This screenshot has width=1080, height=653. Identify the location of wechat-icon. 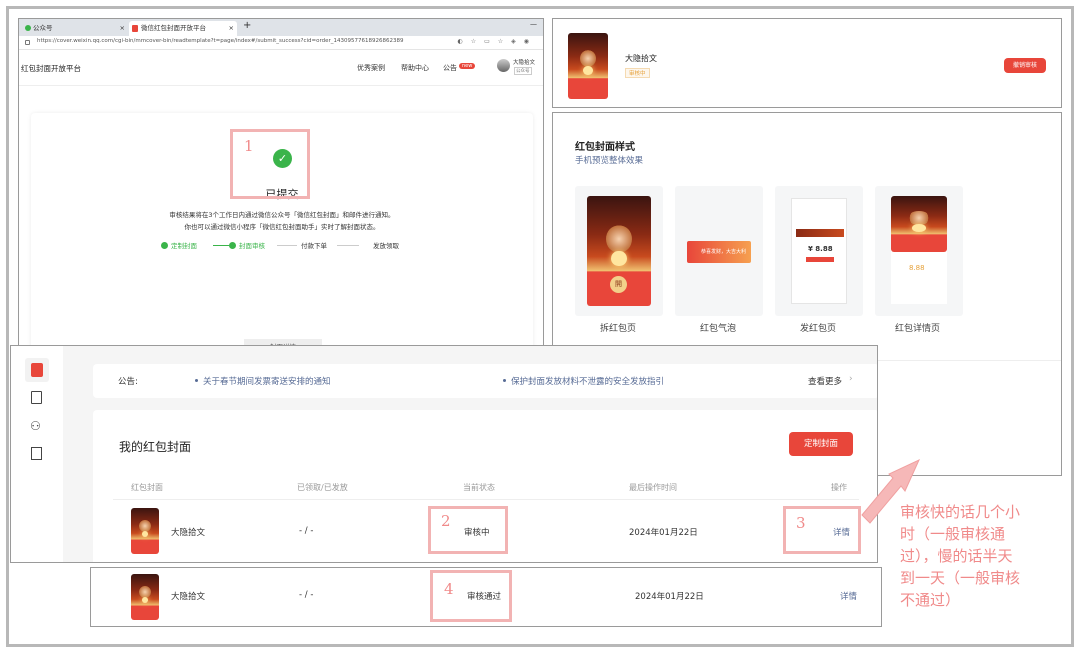
(28, 28).